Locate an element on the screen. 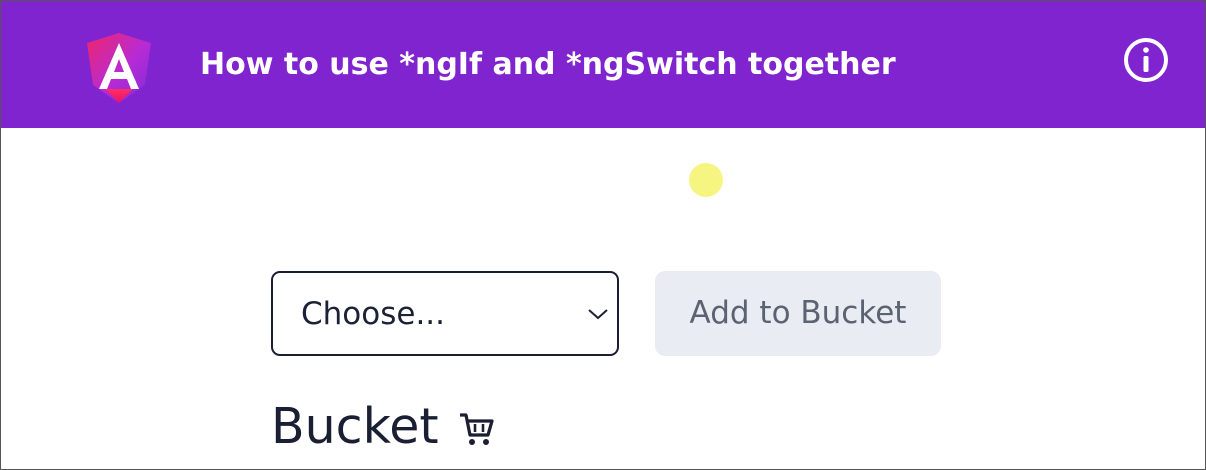 The width and height of the screenshot is (1206, 470). angular-logo-icon is located at coordinates (119, 68).